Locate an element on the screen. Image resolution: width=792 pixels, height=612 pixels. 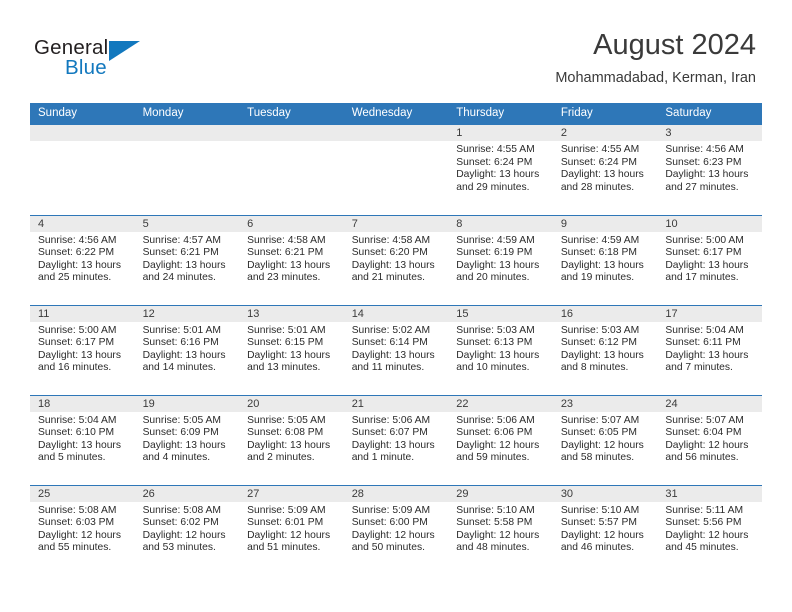
sunrise-text: Sunrise: 5:03 AM is located at coordinates (495, 330).